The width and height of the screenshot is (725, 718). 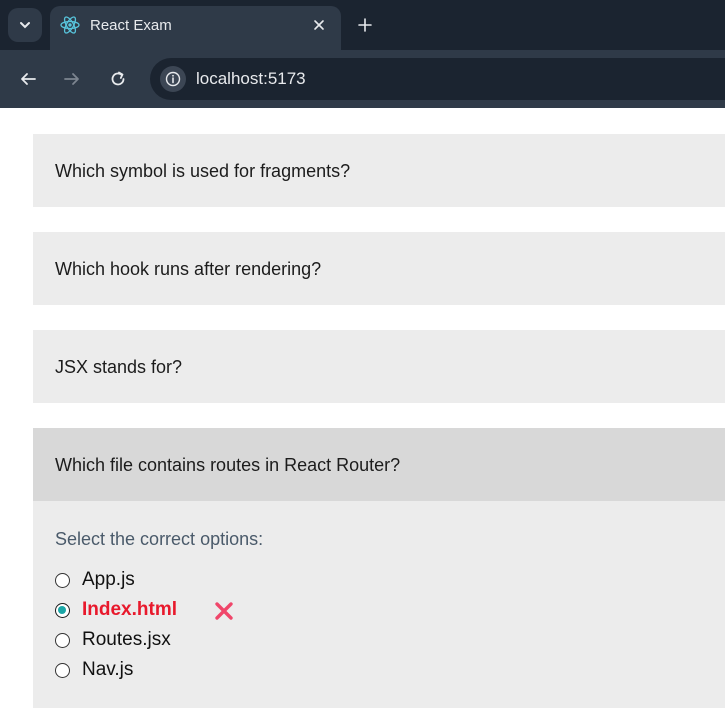 I want to click on tab-close-button, so click(x=319, y=25).